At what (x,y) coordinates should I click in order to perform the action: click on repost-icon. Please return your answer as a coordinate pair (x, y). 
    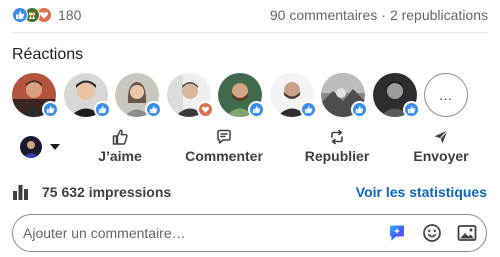
    Looking at the image, I should click on (337, 137).